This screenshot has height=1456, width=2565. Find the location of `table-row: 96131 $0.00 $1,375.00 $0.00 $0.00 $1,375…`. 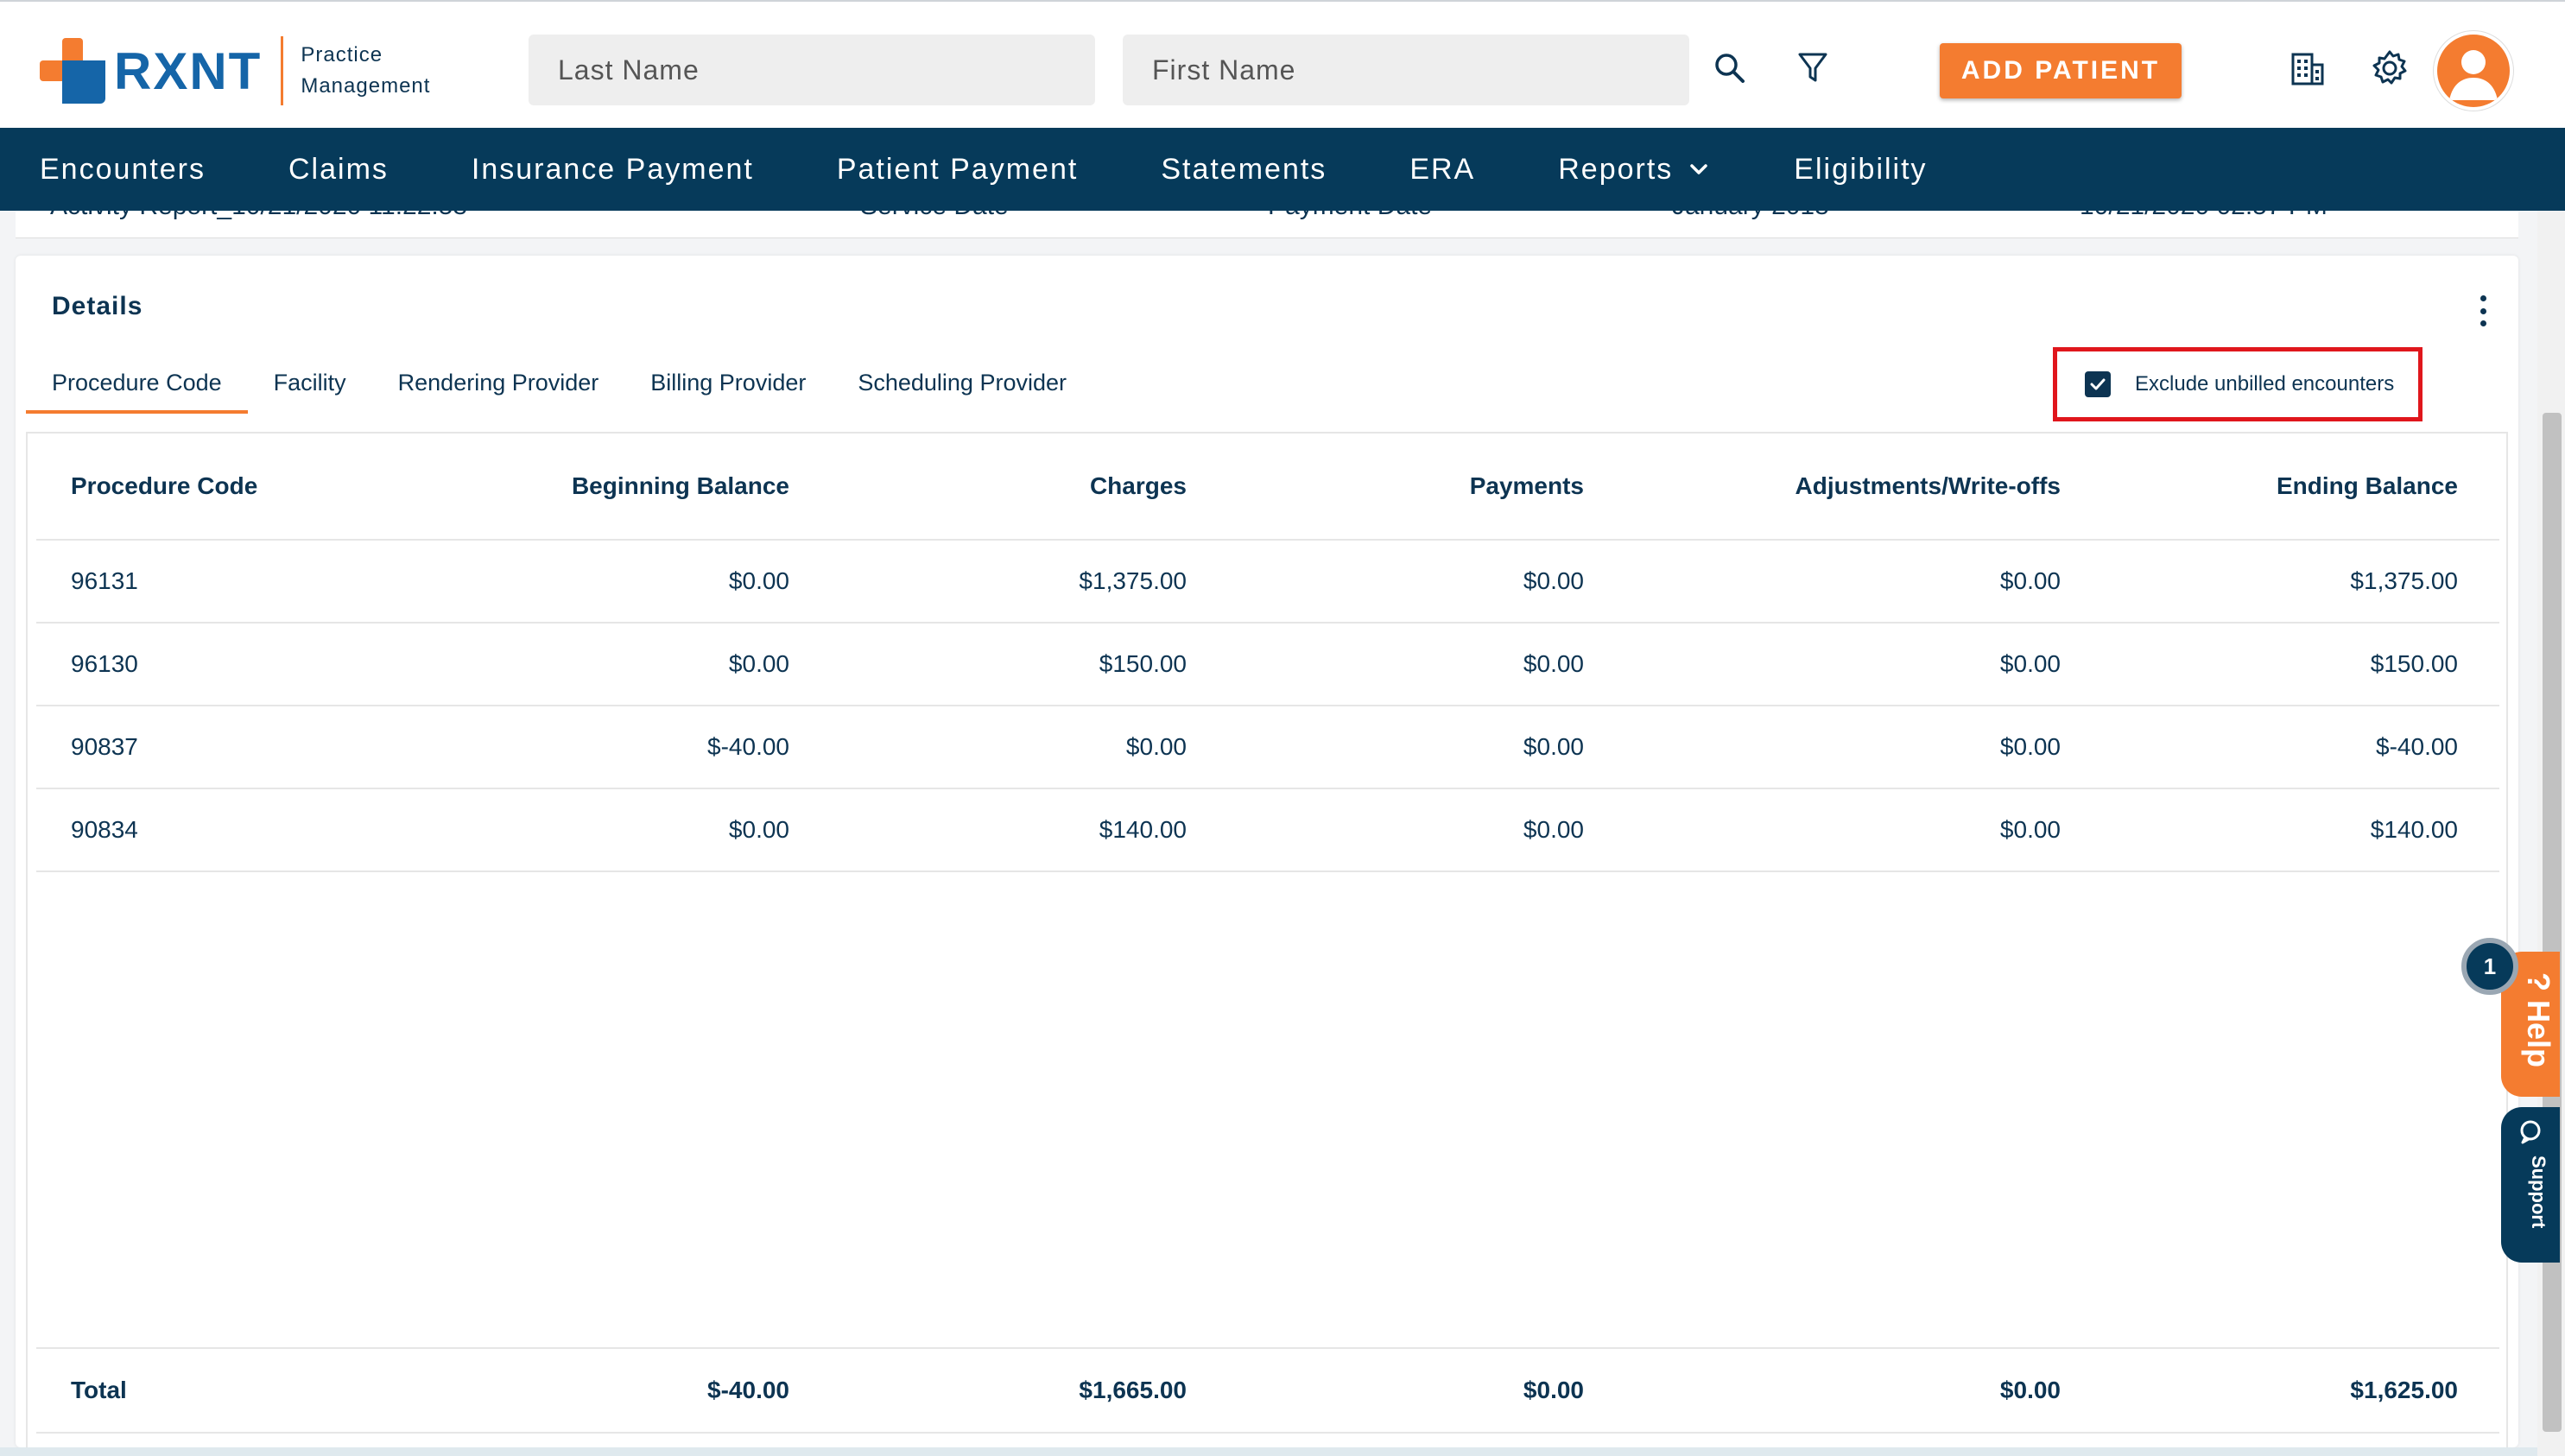

table-row: 96131 $0.00 $1,375.00 $0.00 $0.00 $1,375… is located at coordinates (1268, 583).